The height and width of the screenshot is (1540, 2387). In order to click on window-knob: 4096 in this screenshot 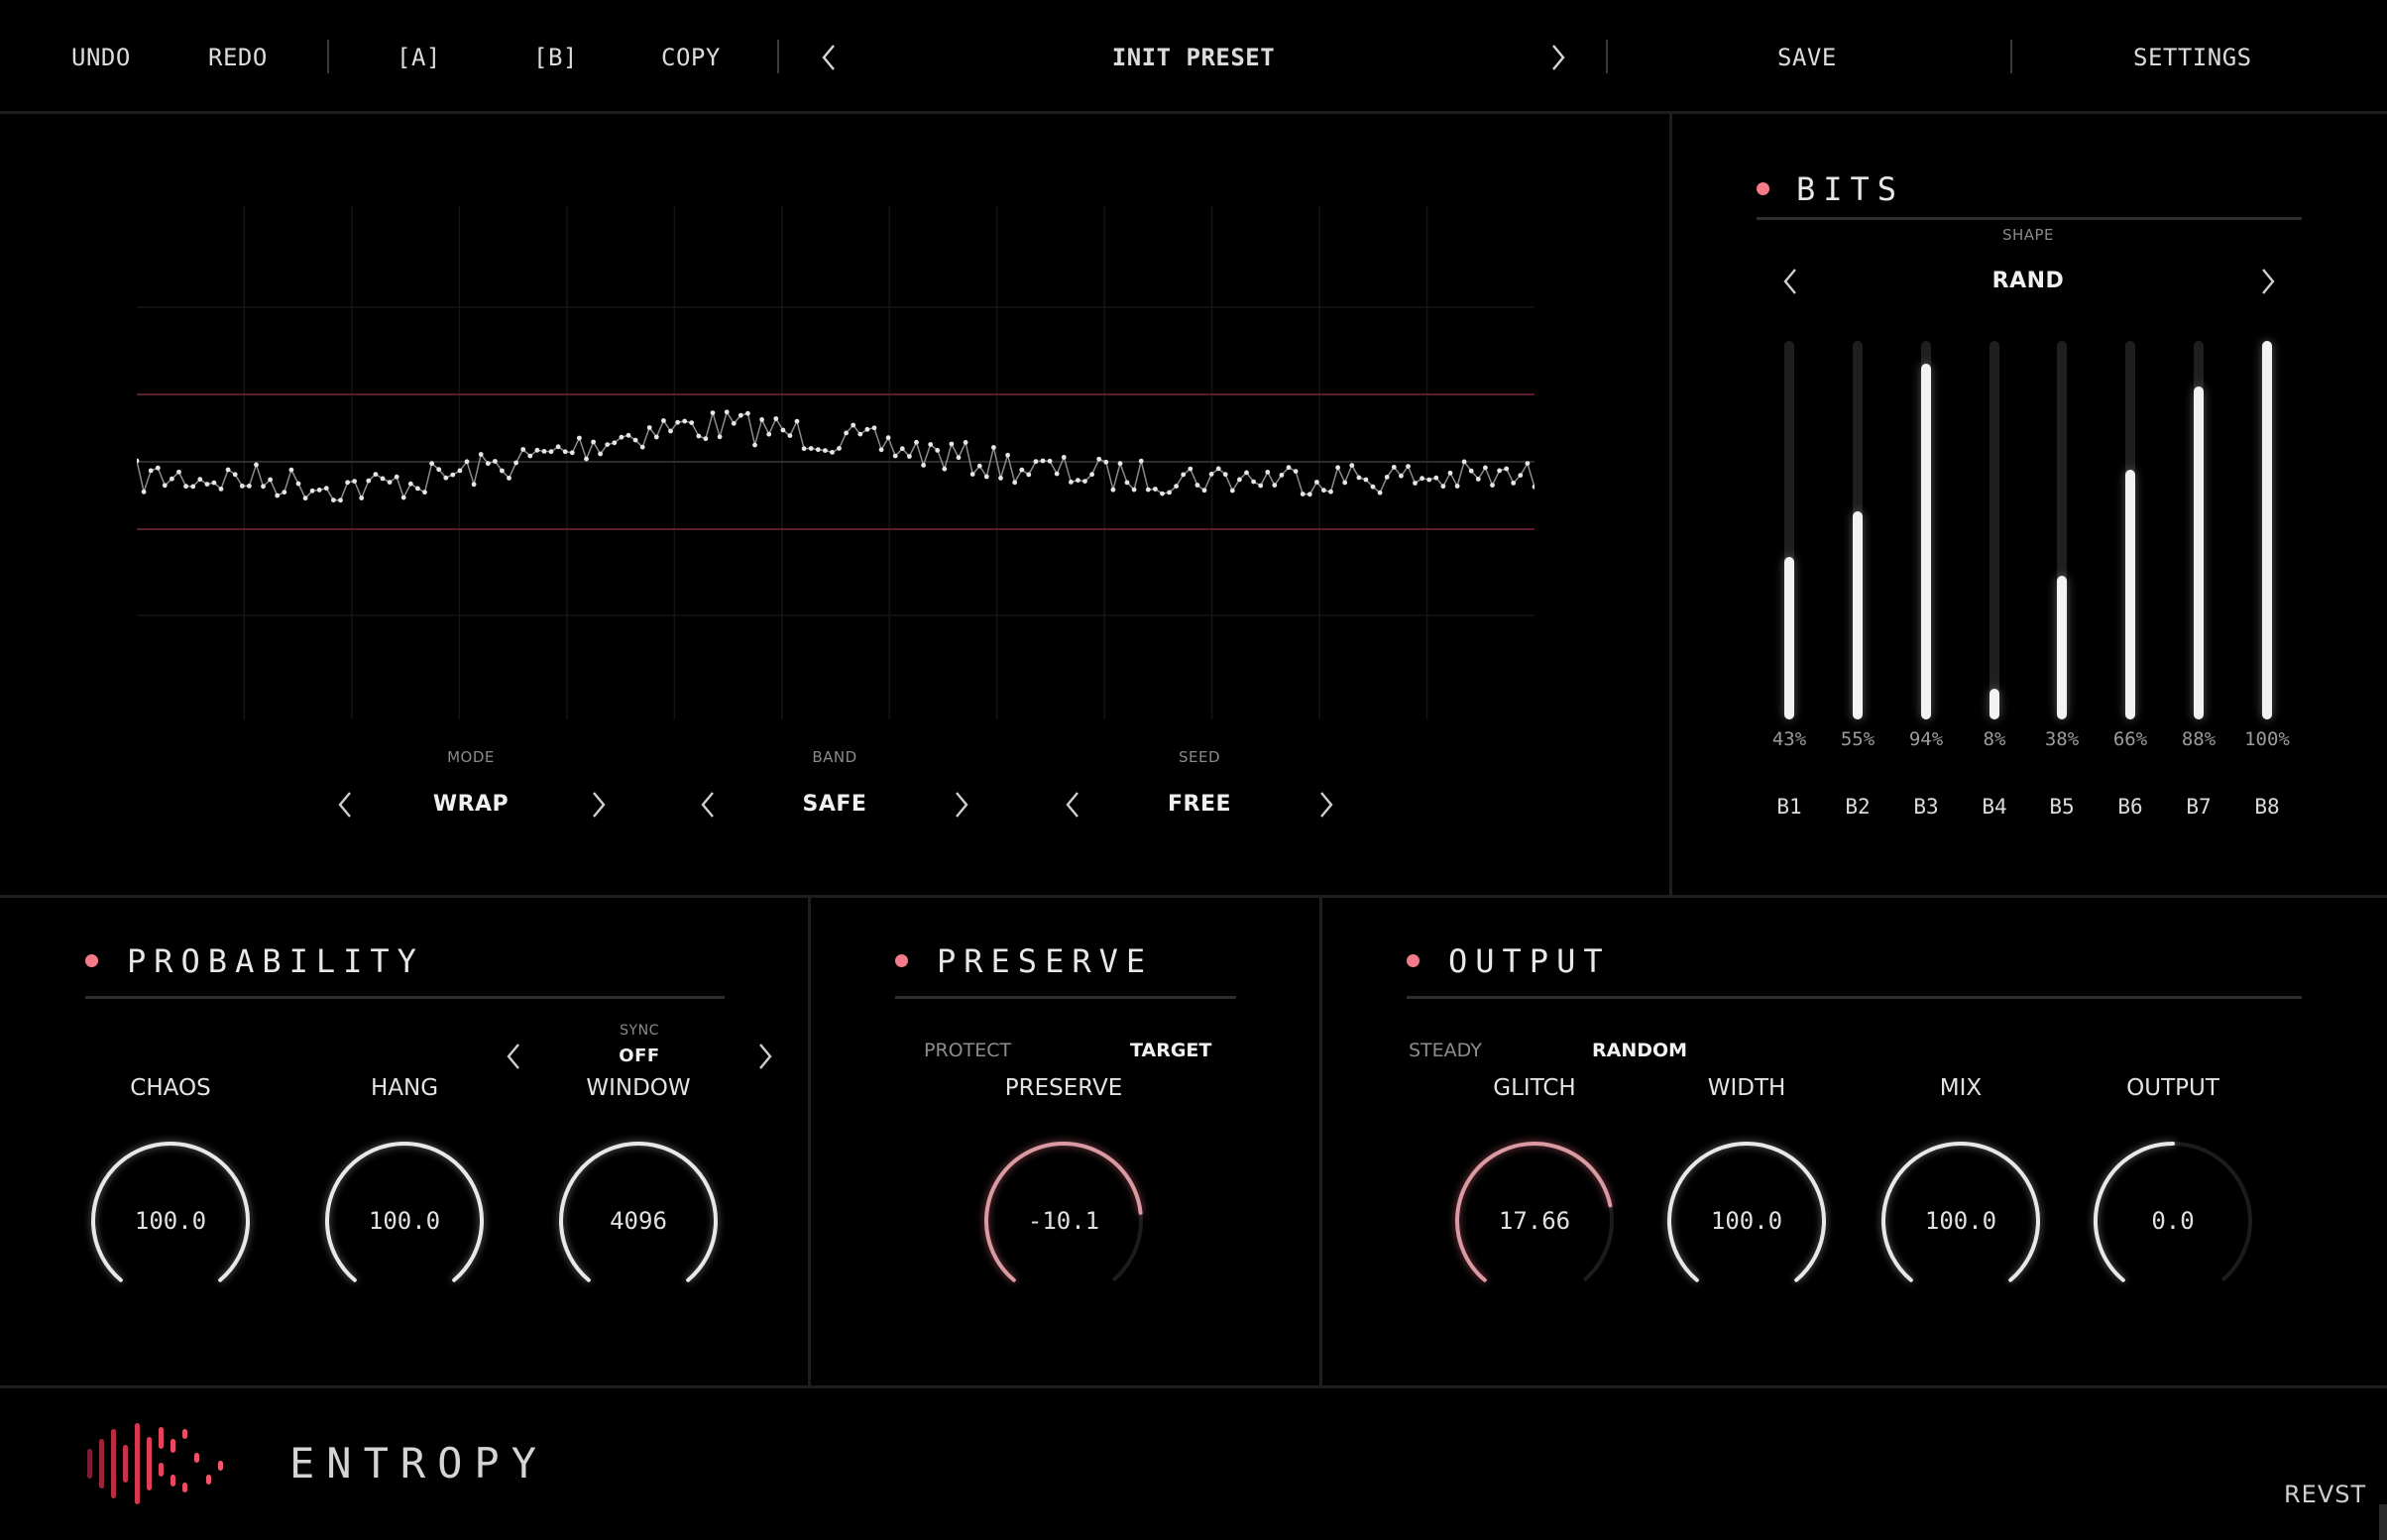, I will do `click(638, 1221)`.